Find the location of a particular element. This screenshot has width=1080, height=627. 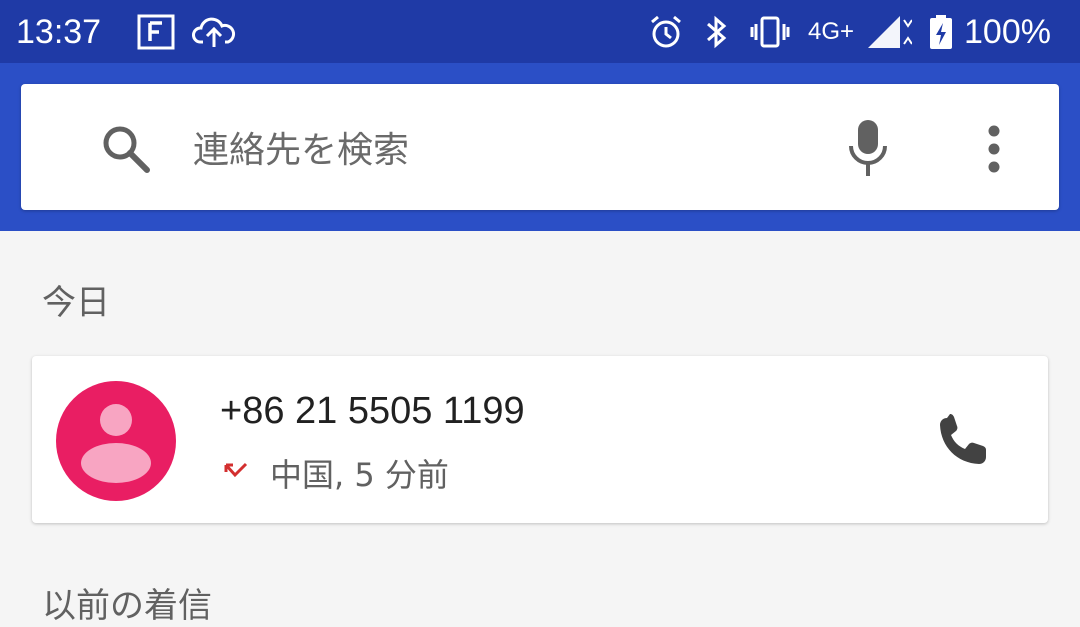

avatar-body is located at coordinates (116, 463).